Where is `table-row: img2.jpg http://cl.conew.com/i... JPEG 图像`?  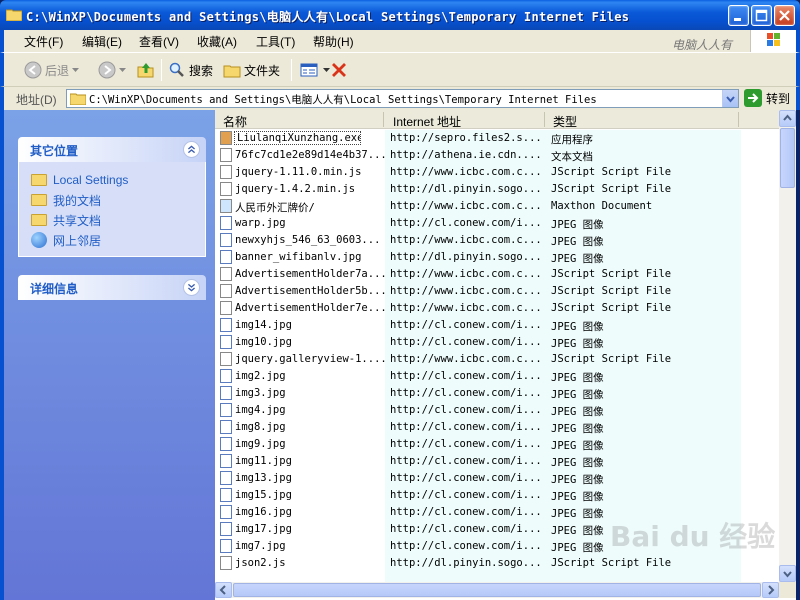 table-row: img2.jpg http://cl.conew.com/i... JPEG 图像 is located at coordinates (497, 376).